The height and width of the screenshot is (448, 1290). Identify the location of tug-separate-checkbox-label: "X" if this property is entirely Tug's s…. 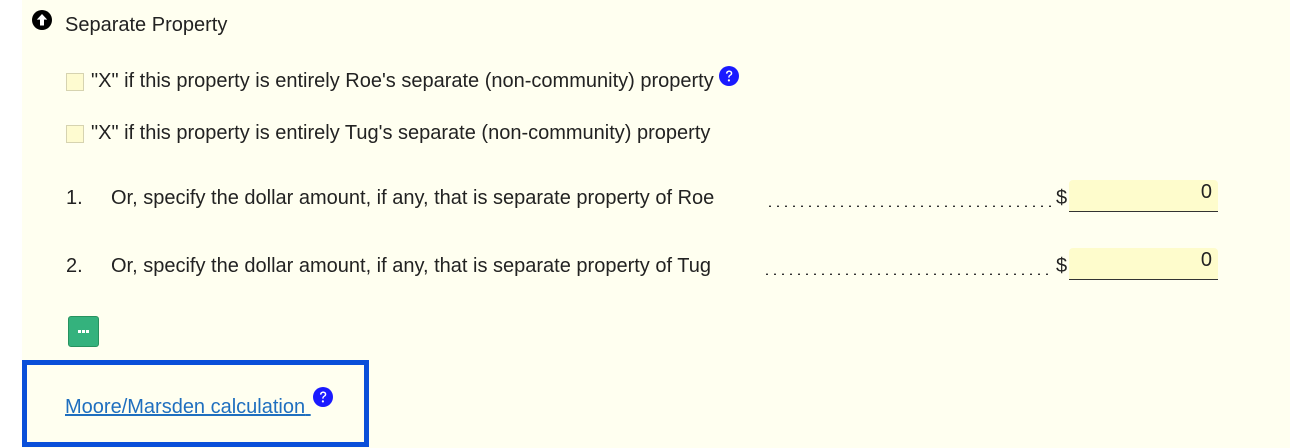
(401, 133).